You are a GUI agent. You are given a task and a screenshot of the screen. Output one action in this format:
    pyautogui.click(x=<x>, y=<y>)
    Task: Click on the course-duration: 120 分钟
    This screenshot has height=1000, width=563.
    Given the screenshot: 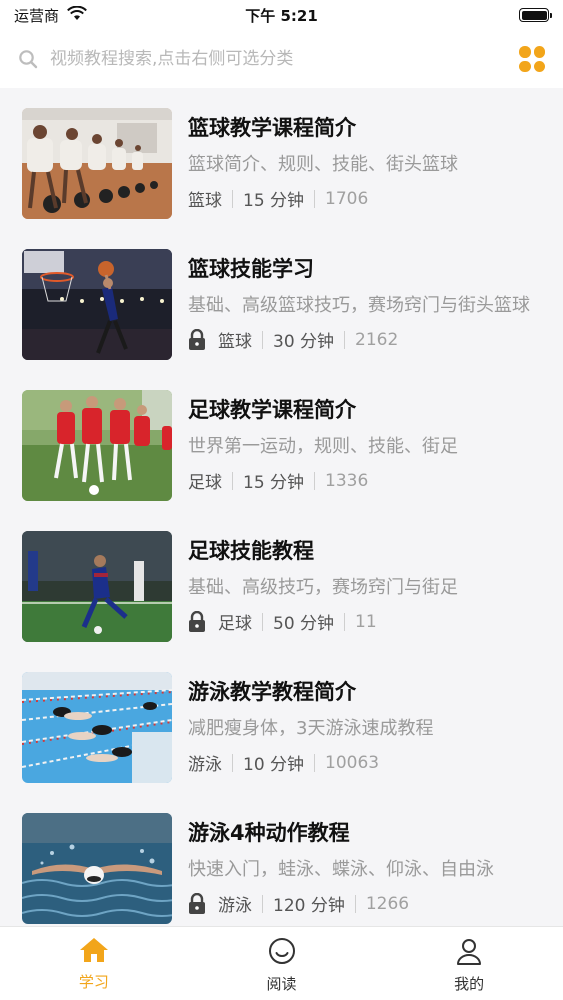 What is the action you would take?
    pyautogui.click(x=309, y=906)
    